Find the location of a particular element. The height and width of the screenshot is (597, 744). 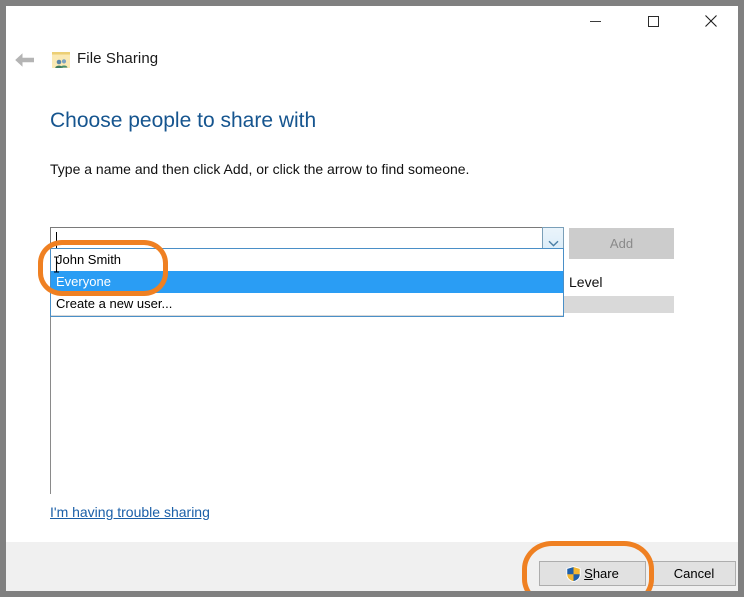

title-bar is located at coordinates (372, 21).